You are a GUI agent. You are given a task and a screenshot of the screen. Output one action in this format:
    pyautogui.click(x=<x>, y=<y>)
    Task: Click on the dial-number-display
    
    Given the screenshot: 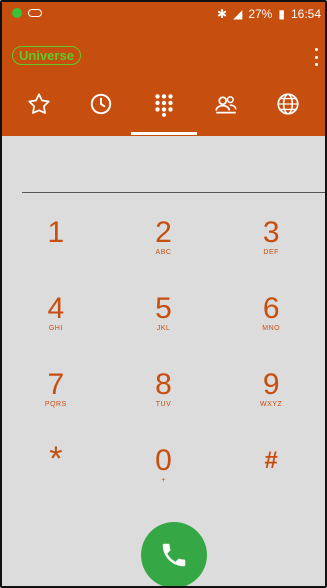 What is the action you would take?
    pyautogui.click(x=163, y=164)
    